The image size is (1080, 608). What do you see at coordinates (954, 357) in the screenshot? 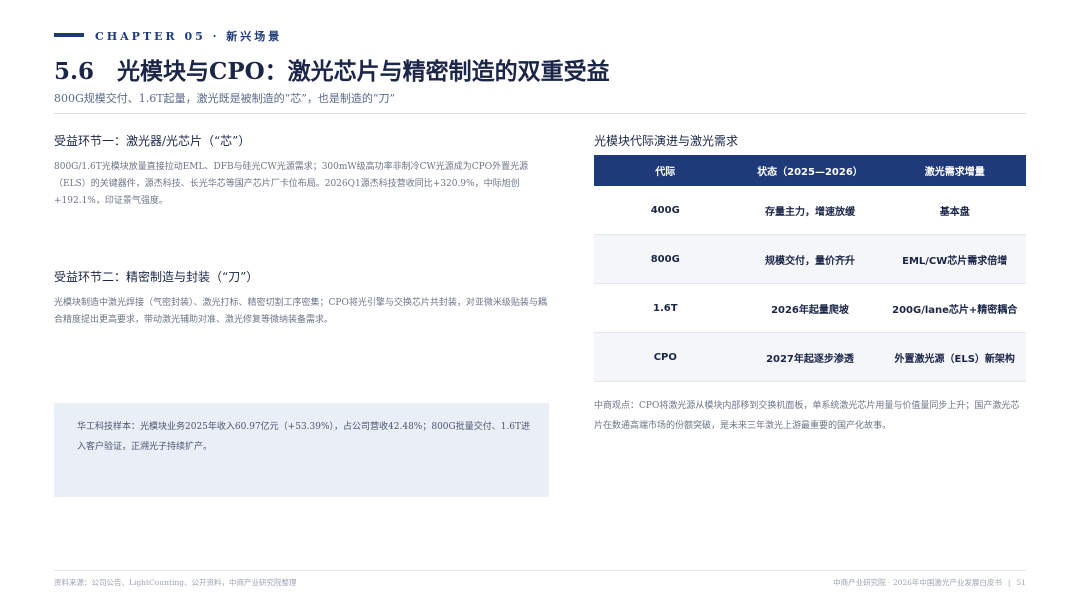
I see `table-cell: 外置激光源（ELS）新架构` at bounding box center [954, 357].